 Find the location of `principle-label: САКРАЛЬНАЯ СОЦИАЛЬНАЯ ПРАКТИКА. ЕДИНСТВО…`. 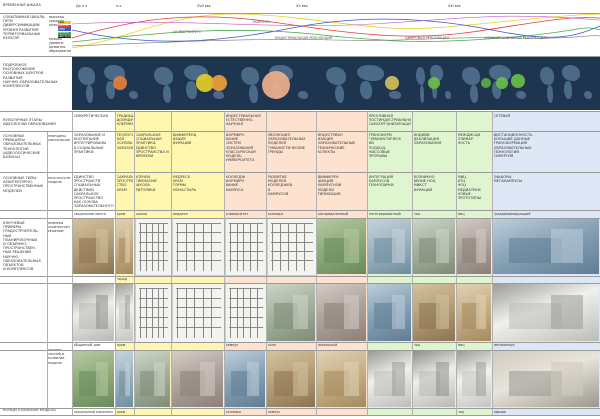

principle-label: САКРАЛЬНАЯ СОЦИАЛЬНАЯ ПРАКТИКА. ЕДИНСТВО… is located at coordinates (152, 146).